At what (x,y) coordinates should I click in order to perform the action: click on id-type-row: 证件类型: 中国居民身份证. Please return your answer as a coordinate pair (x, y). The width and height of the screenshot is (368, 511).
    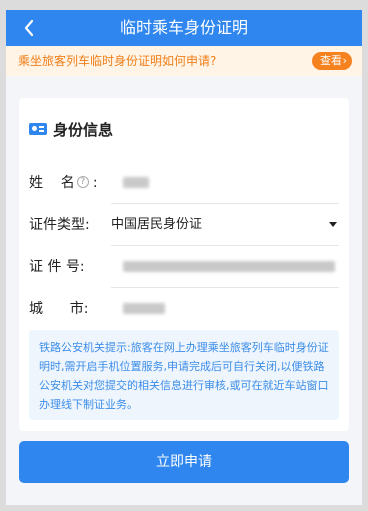
    Looking at the image, I should click on (184, 225).